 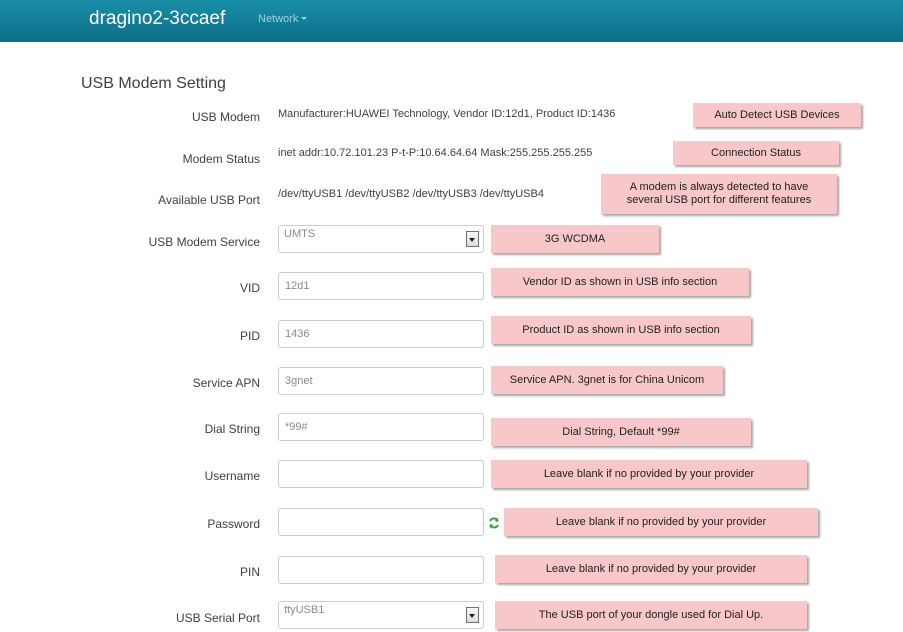 What do you see at coordinates (249, 336) in the screenshot?
I see `pid-label: PID` at bounding box center [249, 336].